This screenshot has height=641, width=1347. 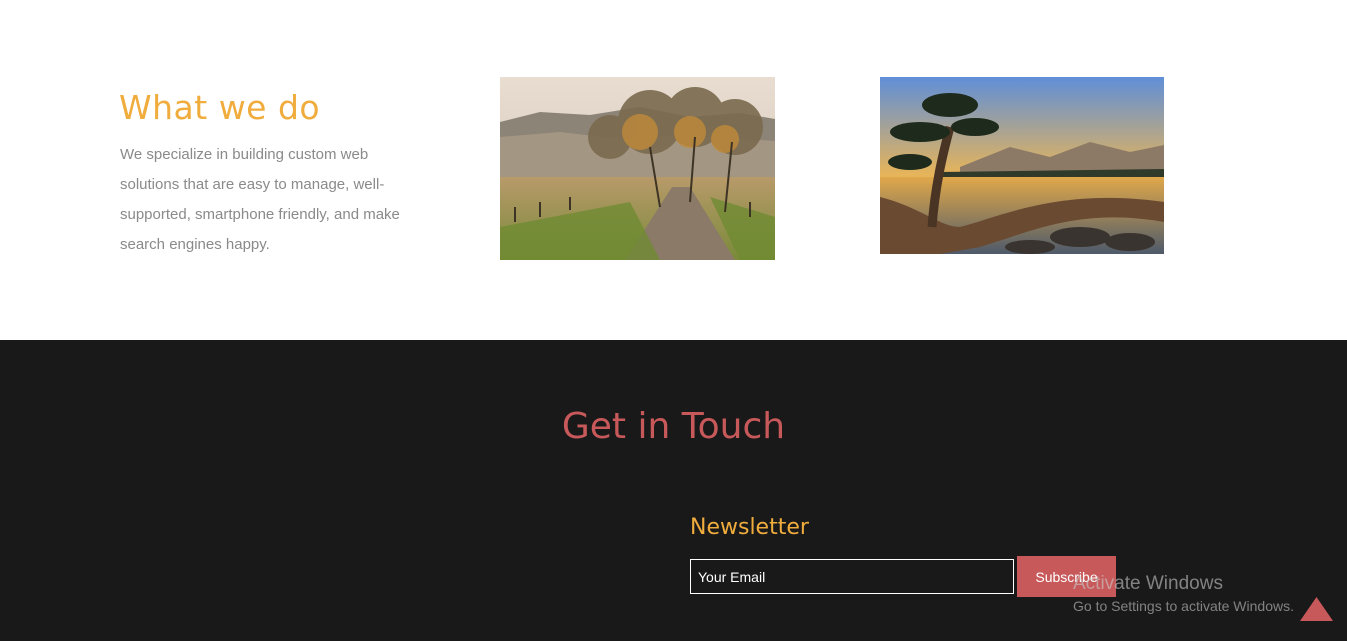 What do you see at coordinates (1148, 583) in the screenshot?
I see `activate-windows-title: Activate Windows` at bounding box center [1148, 583].